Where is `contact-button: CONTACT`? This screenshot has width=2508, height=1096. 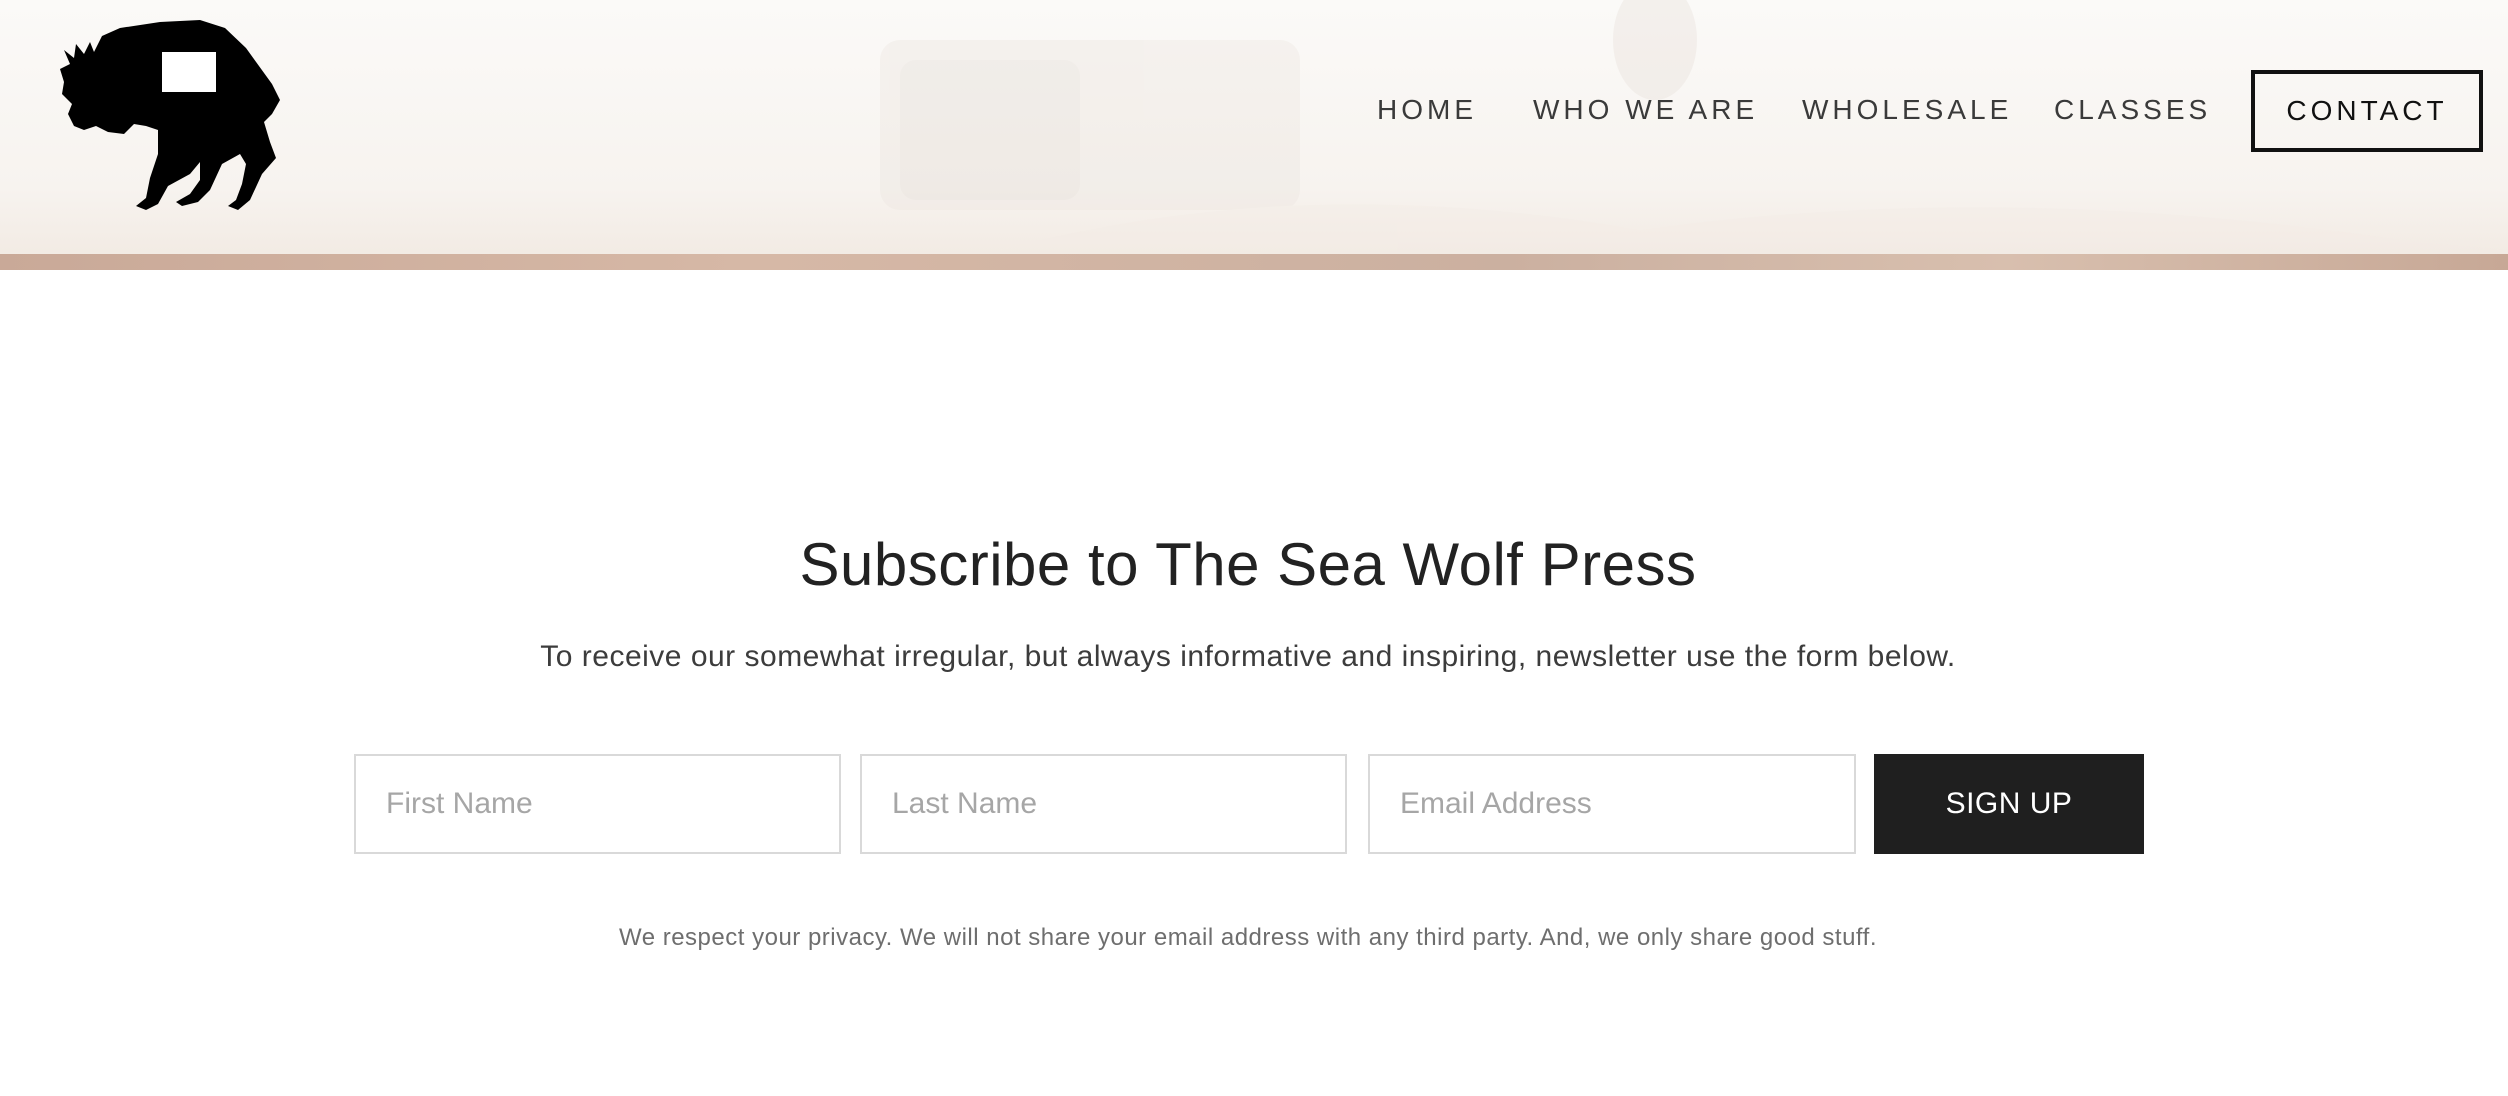
contact-button: CONTACT is located at coordinates (2367, 111).